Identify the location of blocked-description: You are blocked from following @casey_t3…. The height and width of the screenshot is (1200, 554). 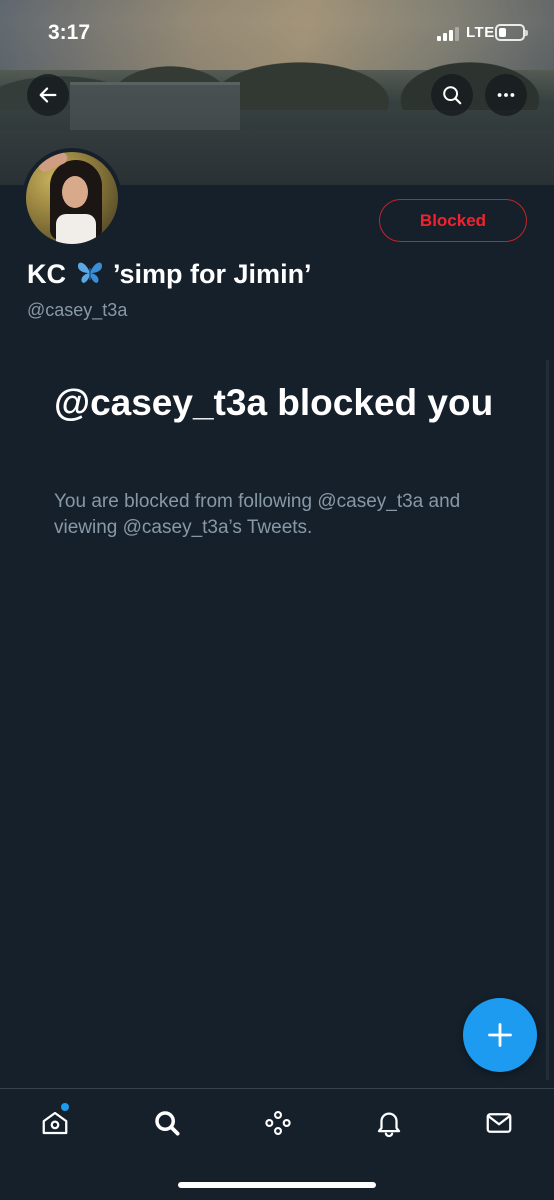
(257, 514).